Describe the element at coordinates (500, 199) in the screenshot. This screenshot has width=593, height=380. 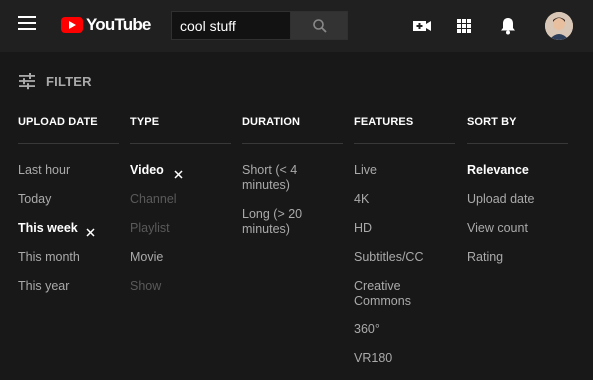
I see `sort-upload-date: Upload date` at that location.